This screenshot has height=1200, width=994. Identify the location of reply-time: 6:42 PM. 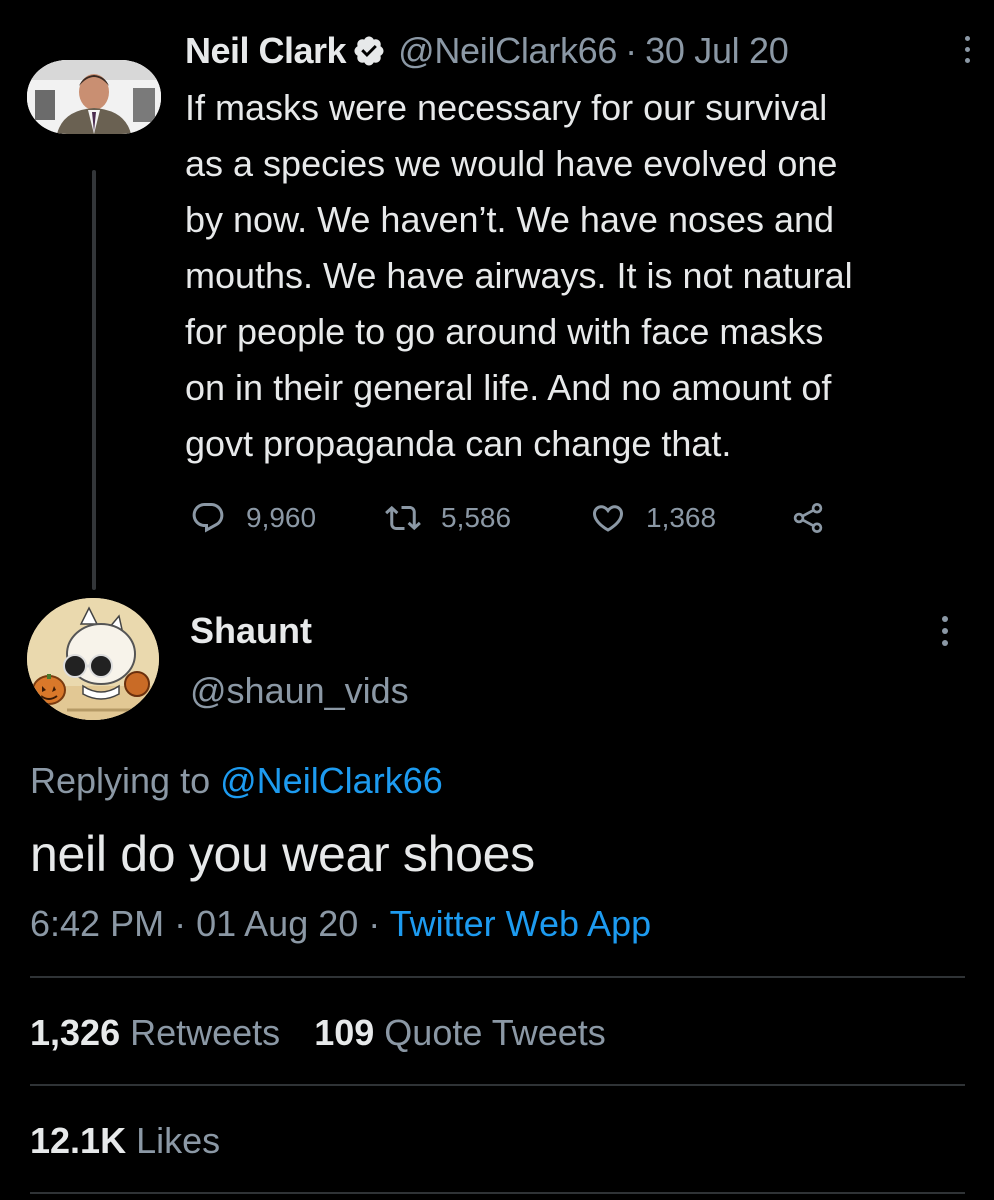
(97, 923).